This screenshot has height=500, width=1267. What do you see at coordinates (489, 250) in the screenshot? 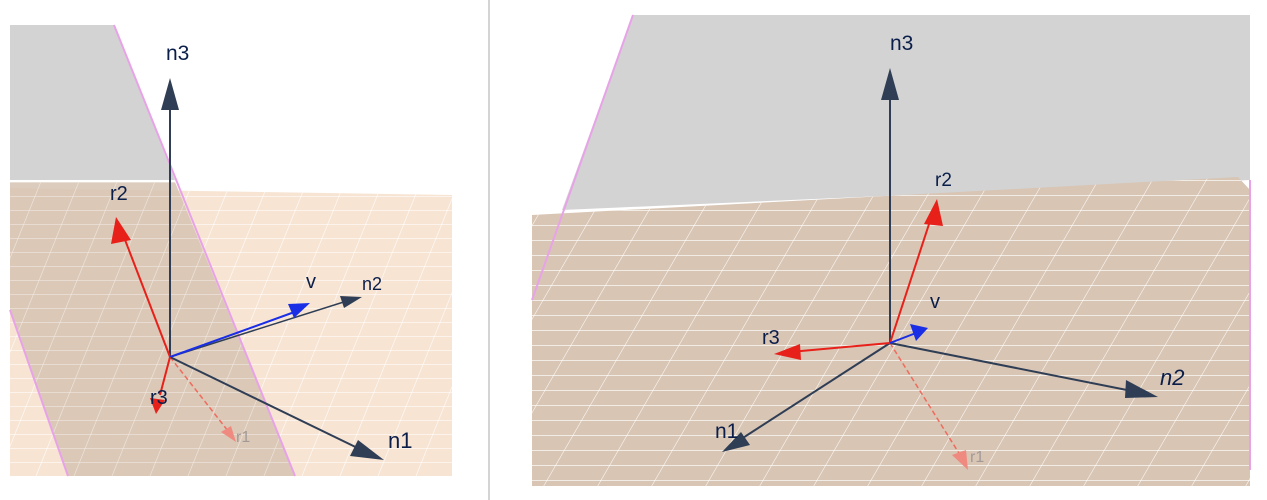
I see `panel-divider` at bounding box center [489, 250].